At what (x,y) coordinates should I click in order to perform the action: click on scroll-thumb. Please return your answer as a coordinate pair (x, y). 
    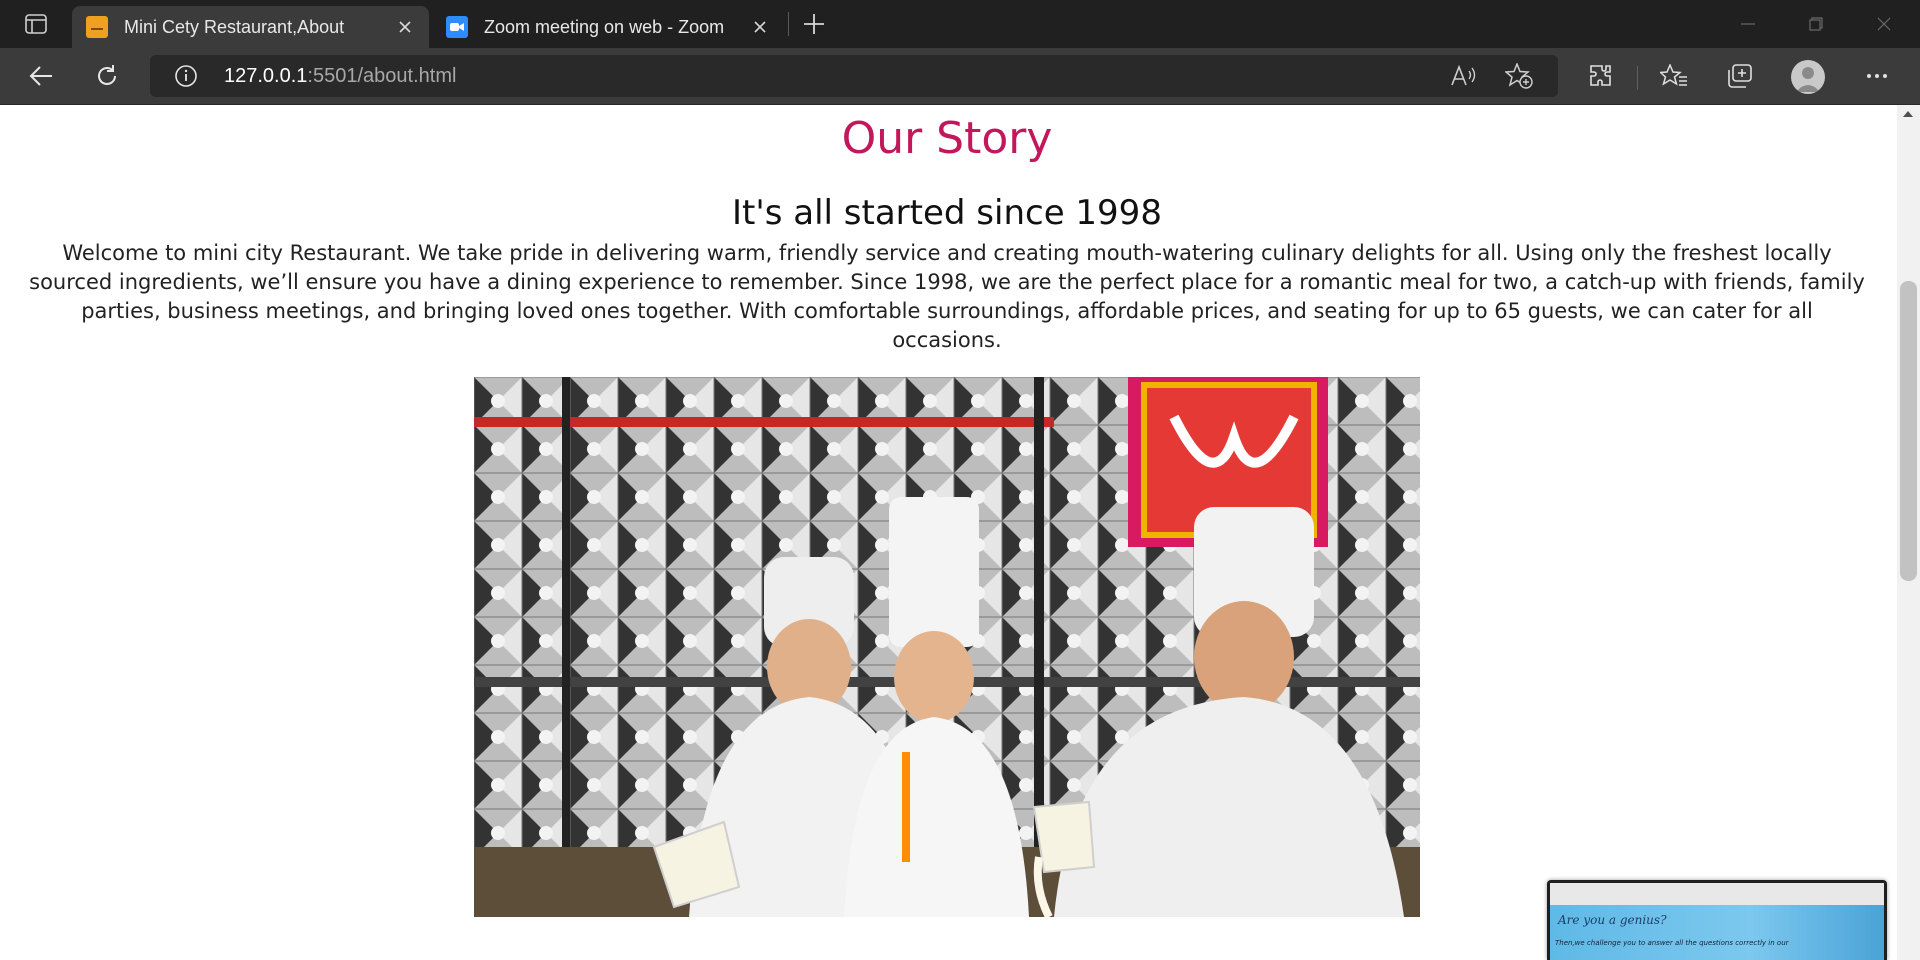
    Looking at the image, I should click on (1908, 431).